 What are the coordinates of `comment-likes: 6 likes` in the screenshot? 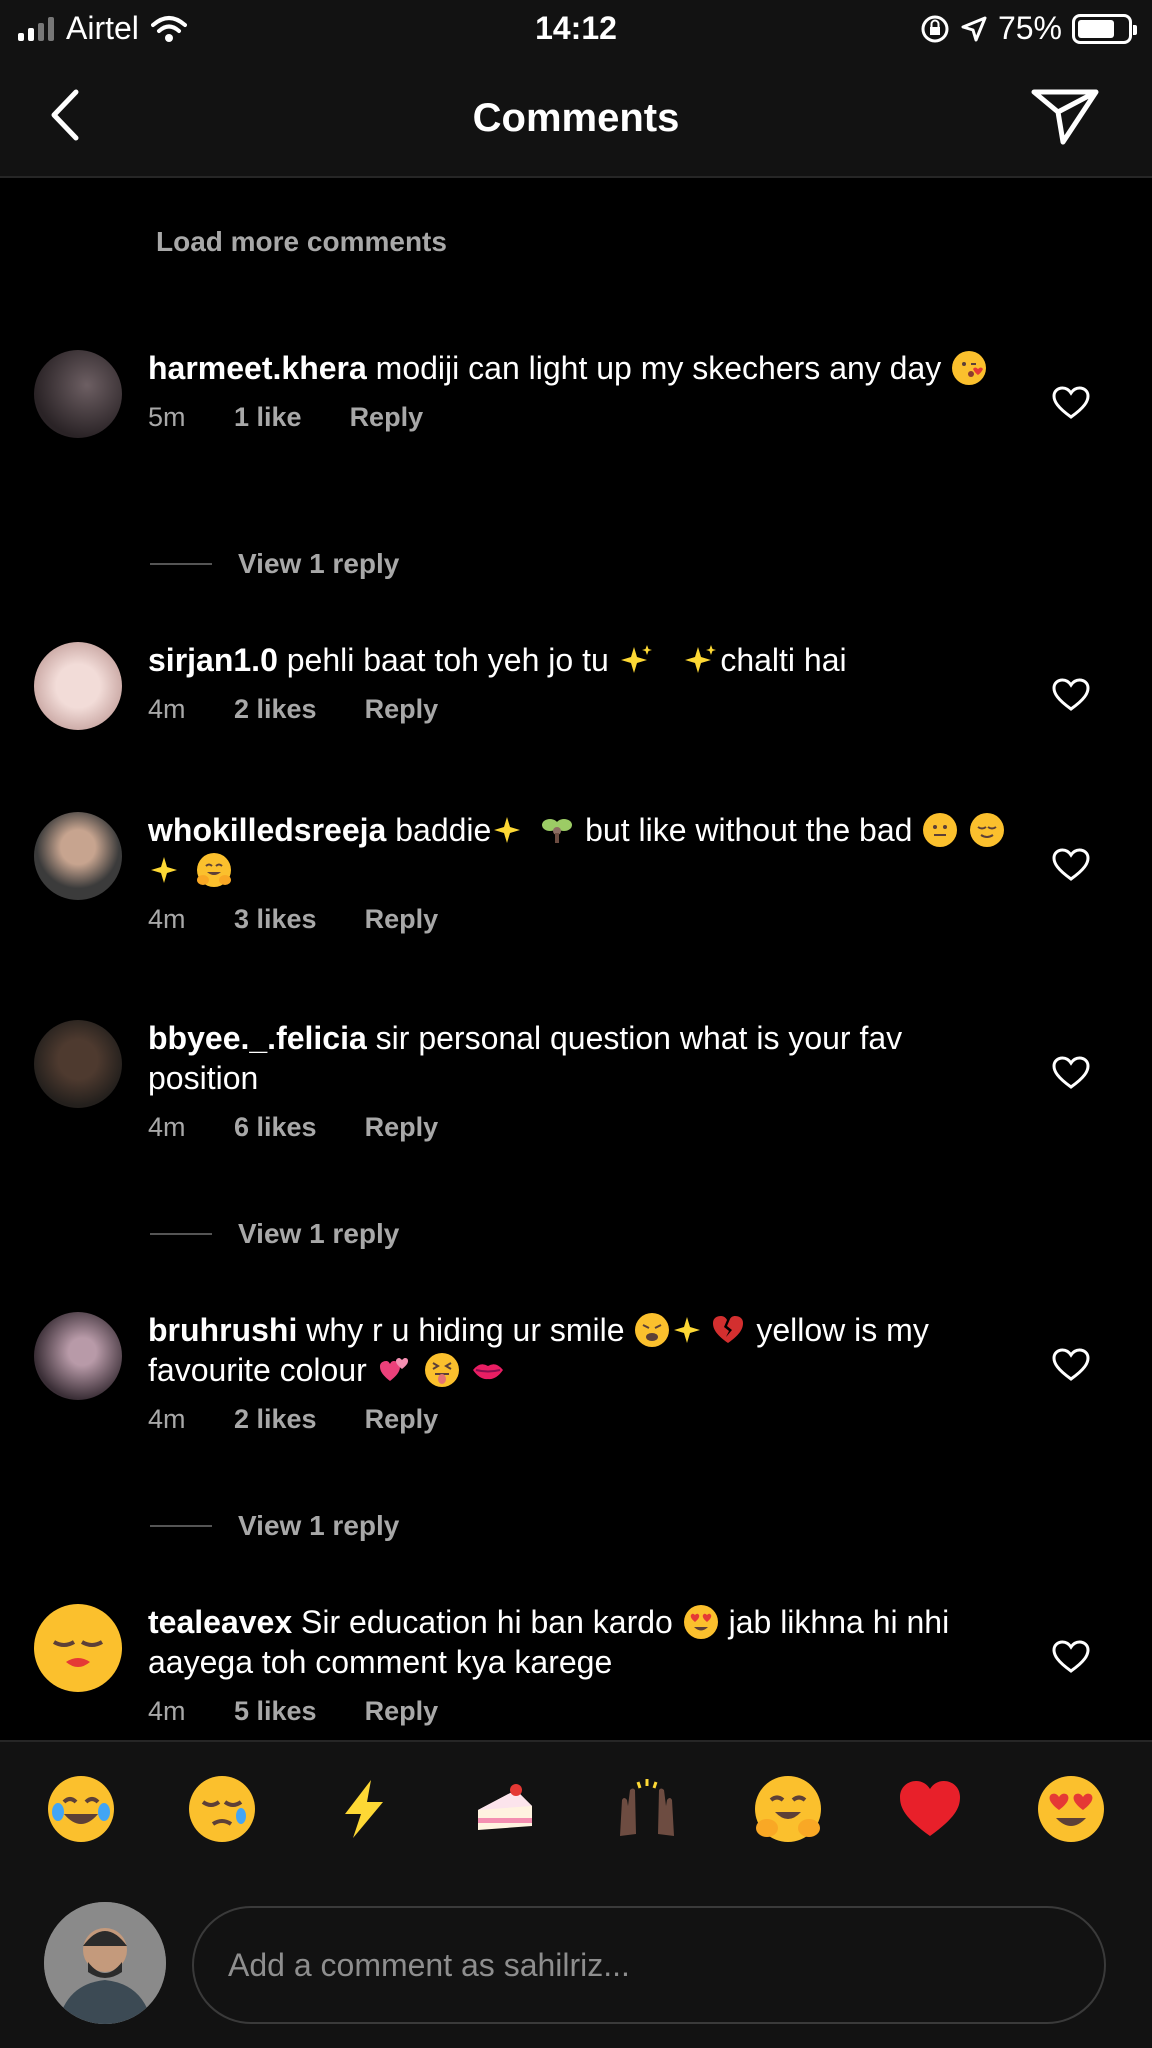 It's located at (275, 1127).